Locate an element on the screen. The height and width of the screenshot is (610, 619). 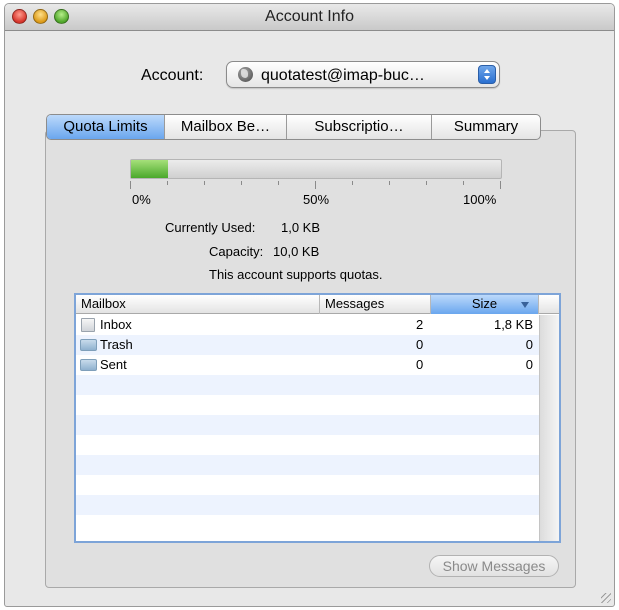
capacity-label: Capacity: is located at coordinates (236, 251).